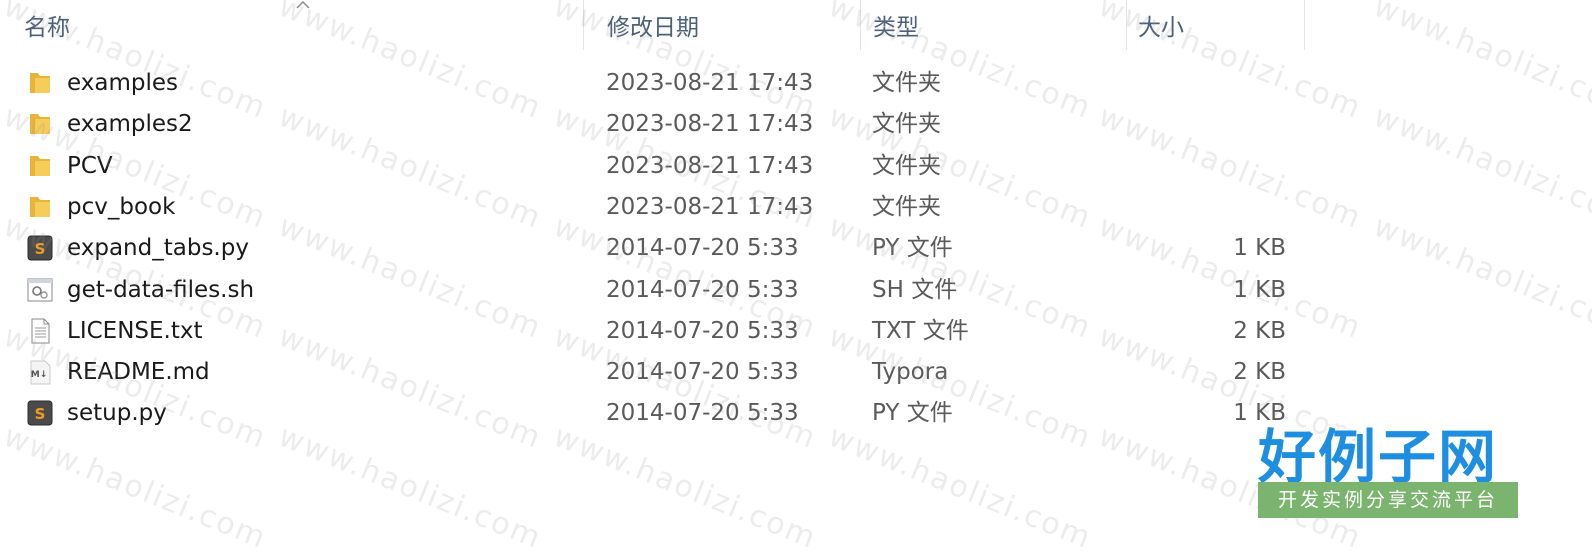  What do you see at coordinates (920, 330) in the screenshot?
I see `file-type: TXT 文件` at bounding box center [920, 330].